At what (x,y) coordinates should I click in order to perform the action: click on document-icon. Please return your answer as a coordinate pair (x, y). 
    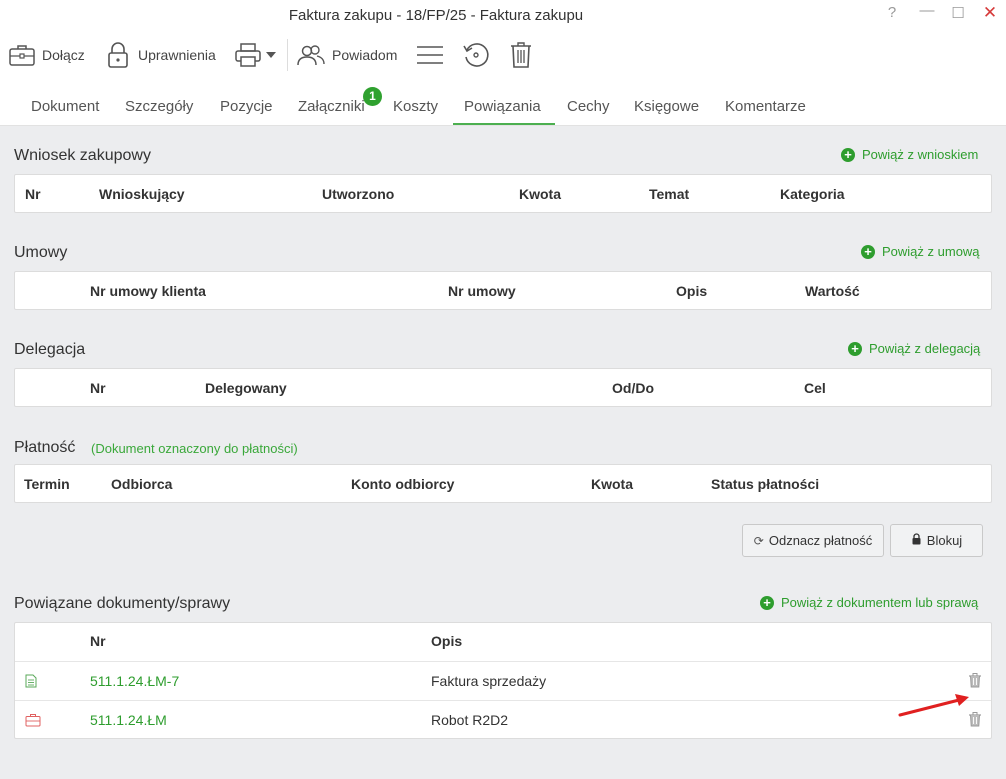
    Looking at the image, I should click on (31, 683).